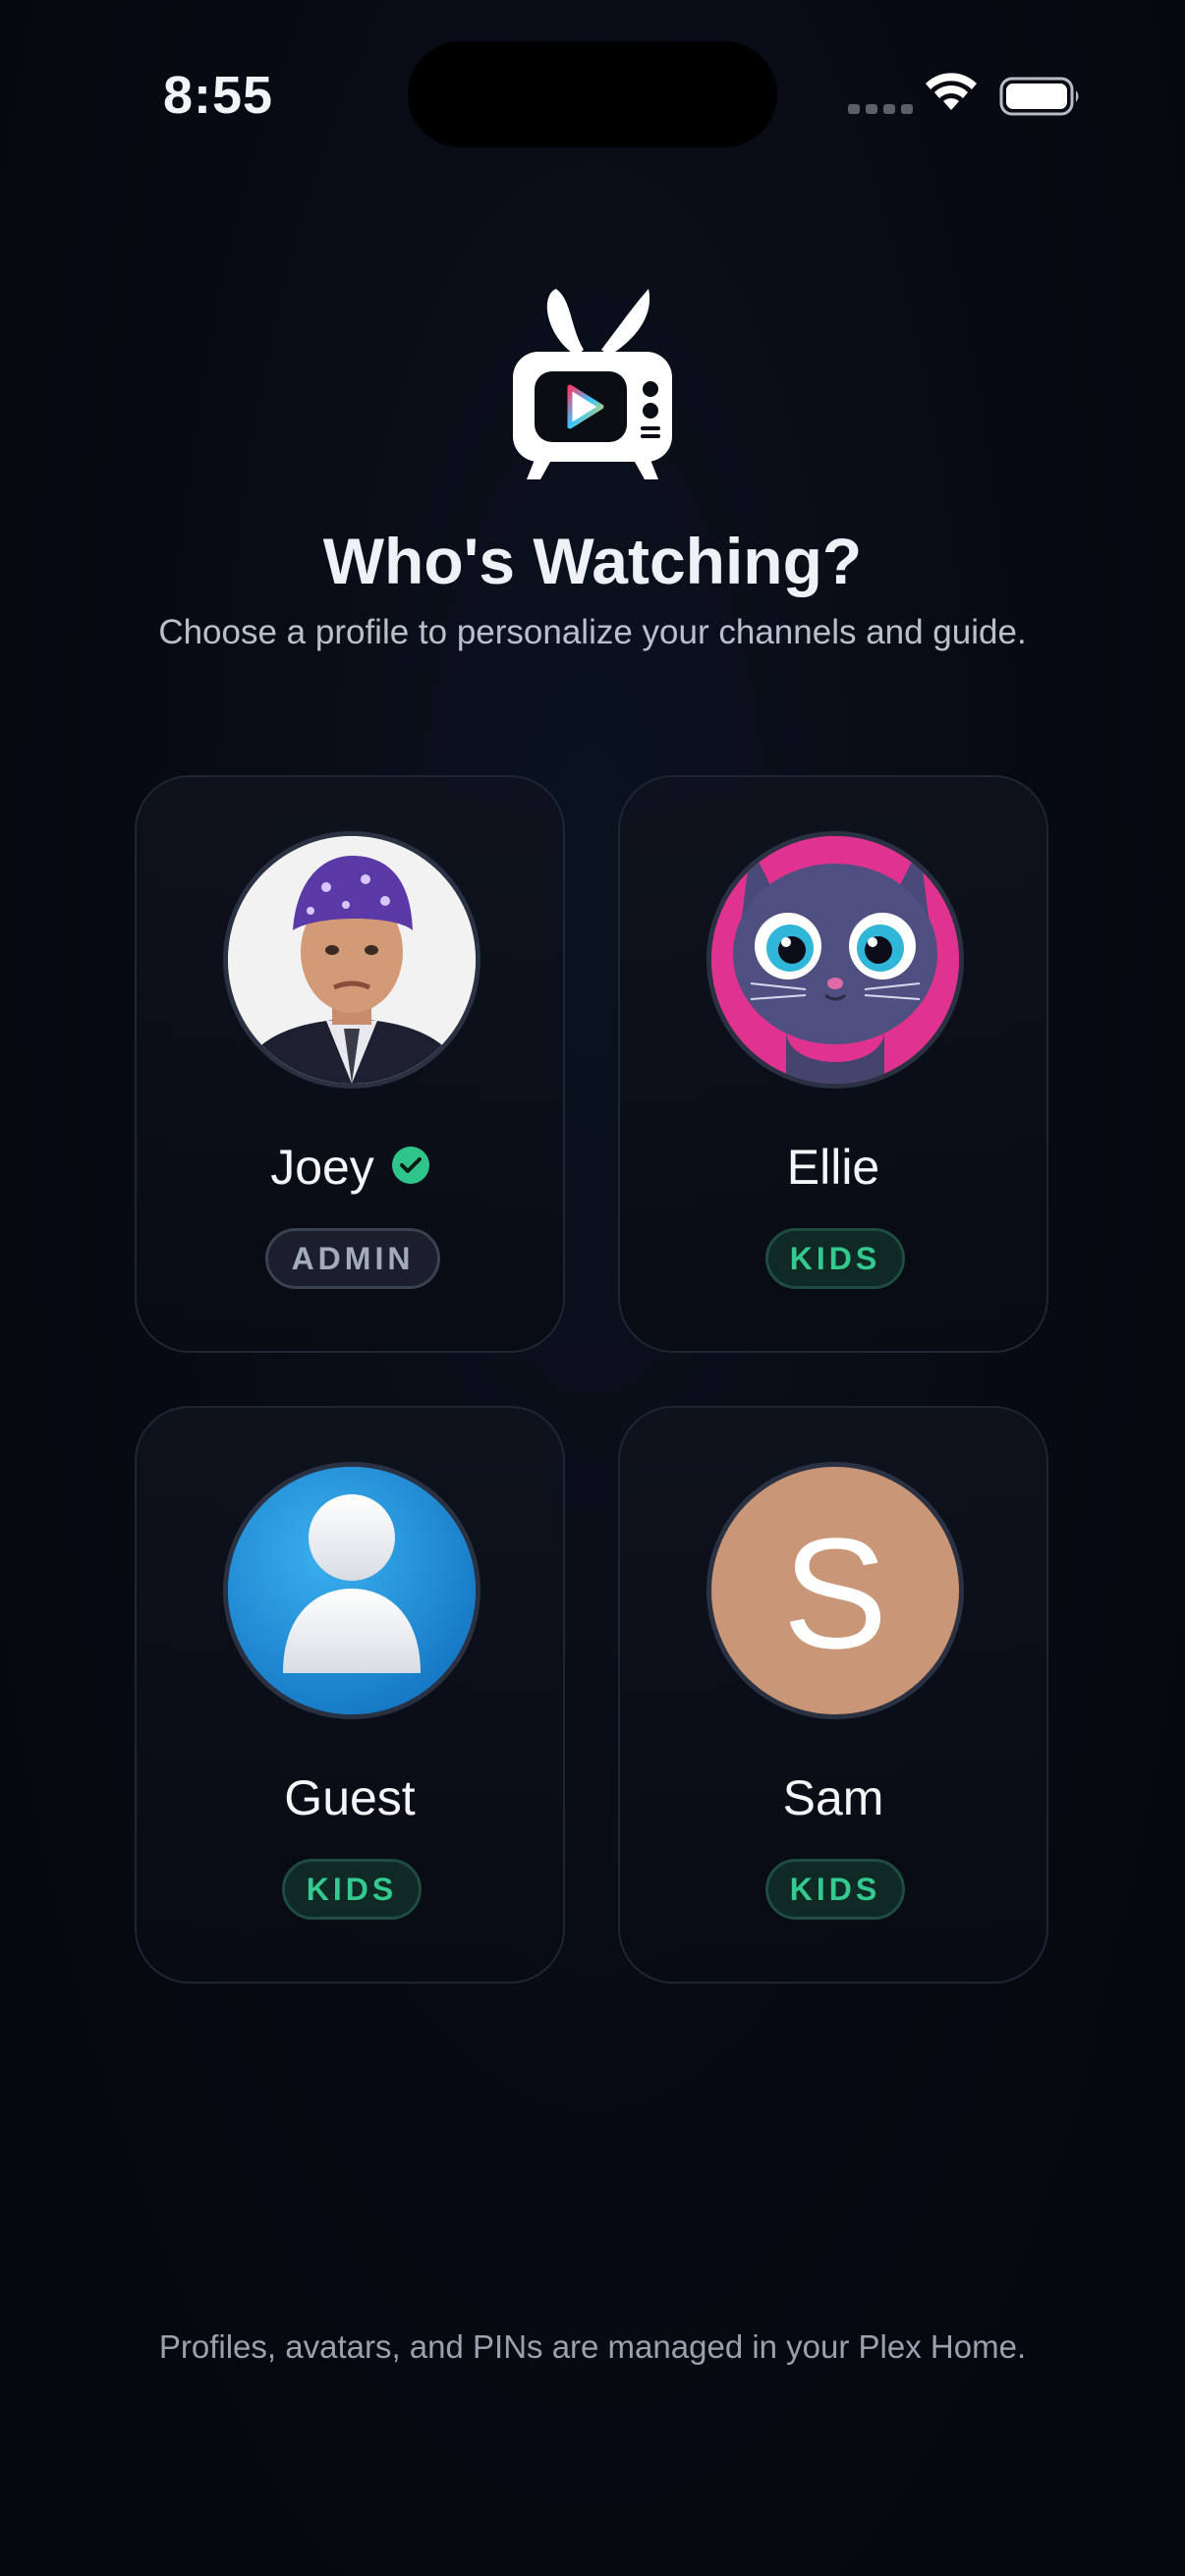 This screenshot has width=1185, height=2576. I want to click on profile-card-sam: S Sam KIDS, so click(833, 1695).